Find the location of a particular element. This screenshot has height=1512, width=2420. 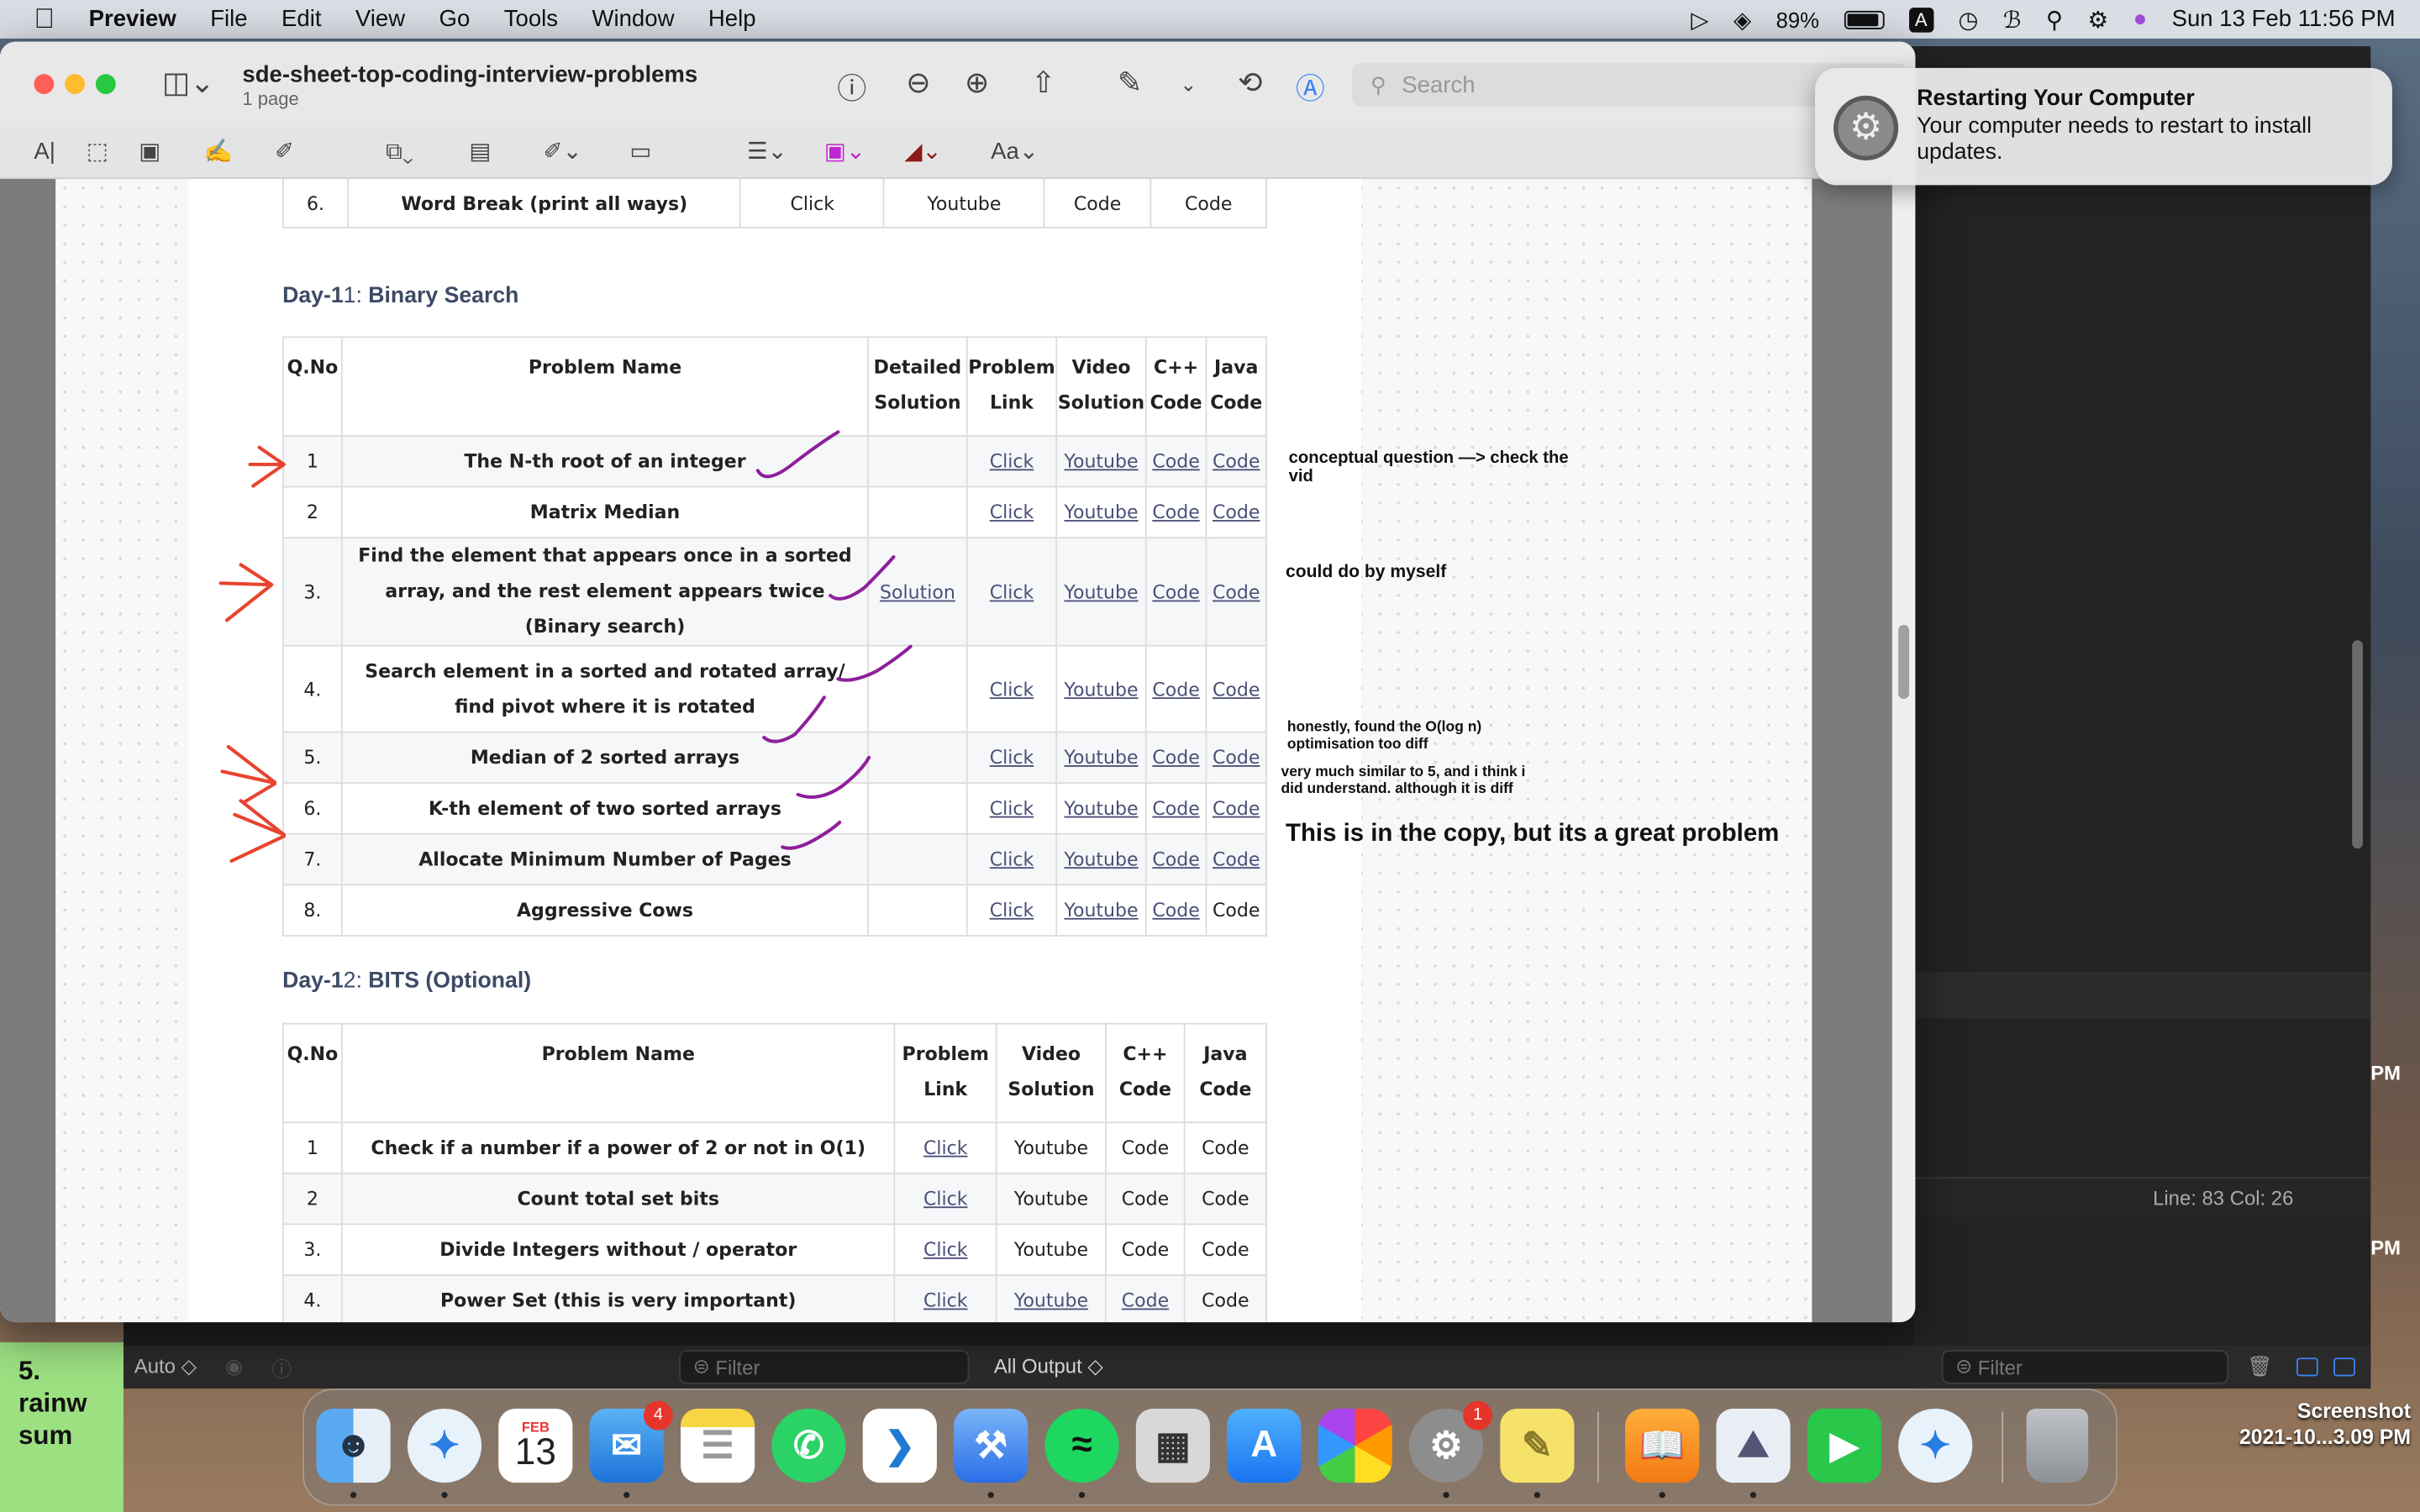

rect-selection-icon: ⬚ is located at coordinates (97, 153).